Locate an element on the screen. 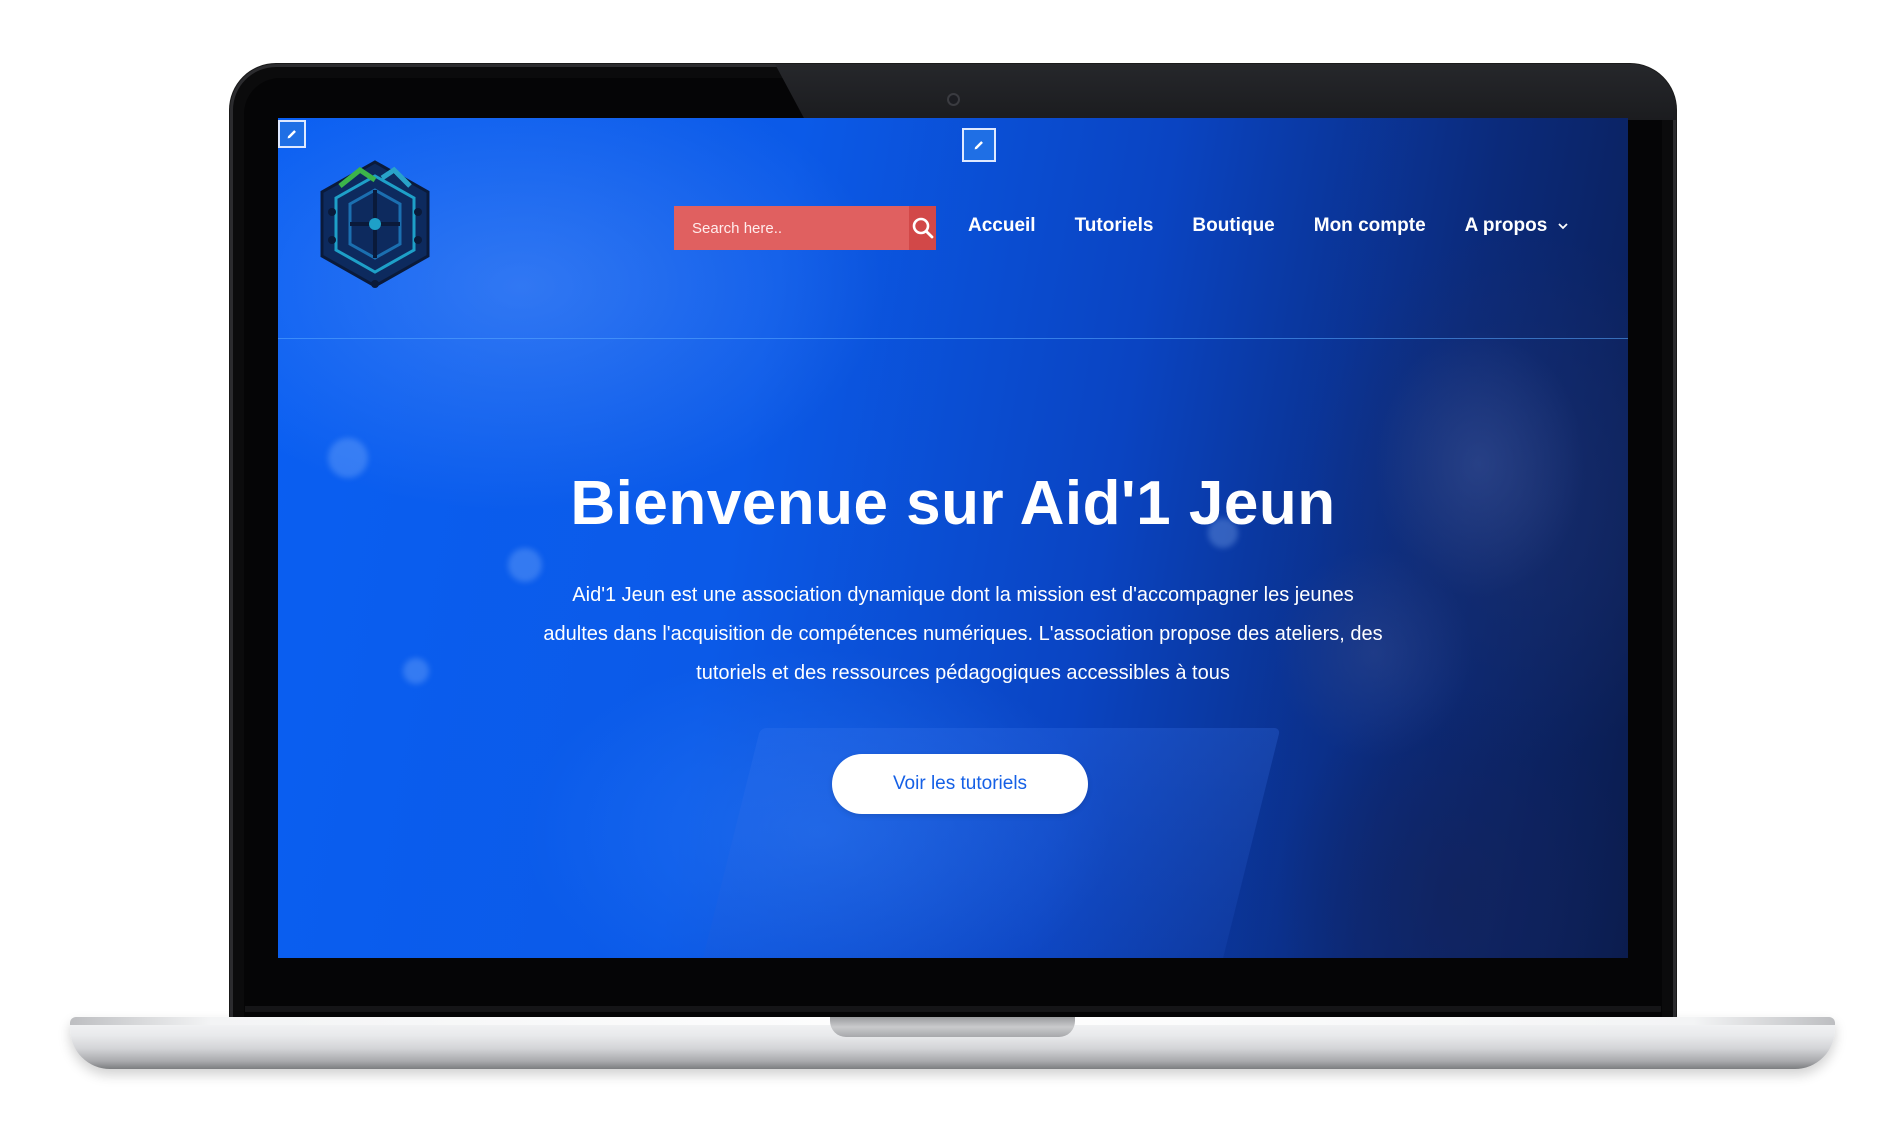 This screenshot has width=1895, height=1139. laptop-bezel-gloss is located at coordinates (1225, 92).